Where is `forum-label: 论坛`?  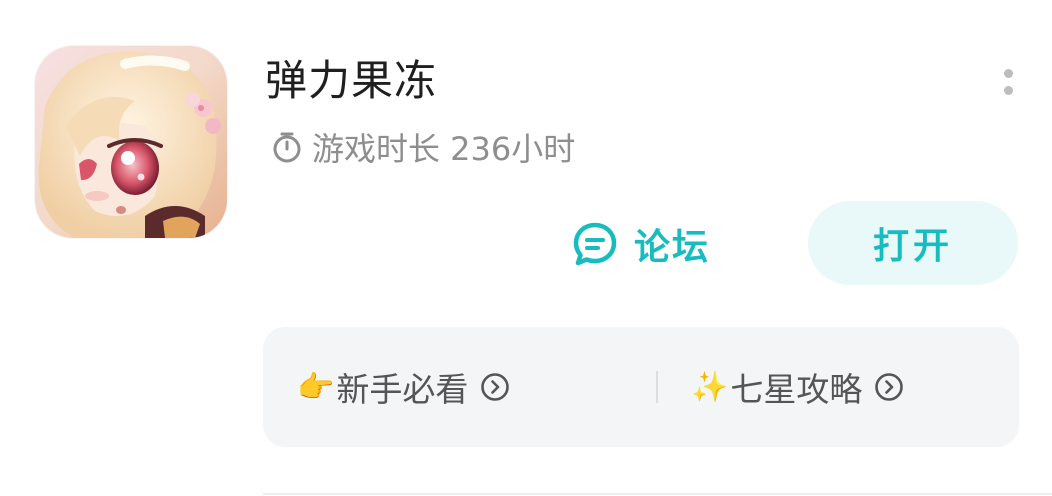
forum-label: 论坛 is located at coordinates (672, 247).